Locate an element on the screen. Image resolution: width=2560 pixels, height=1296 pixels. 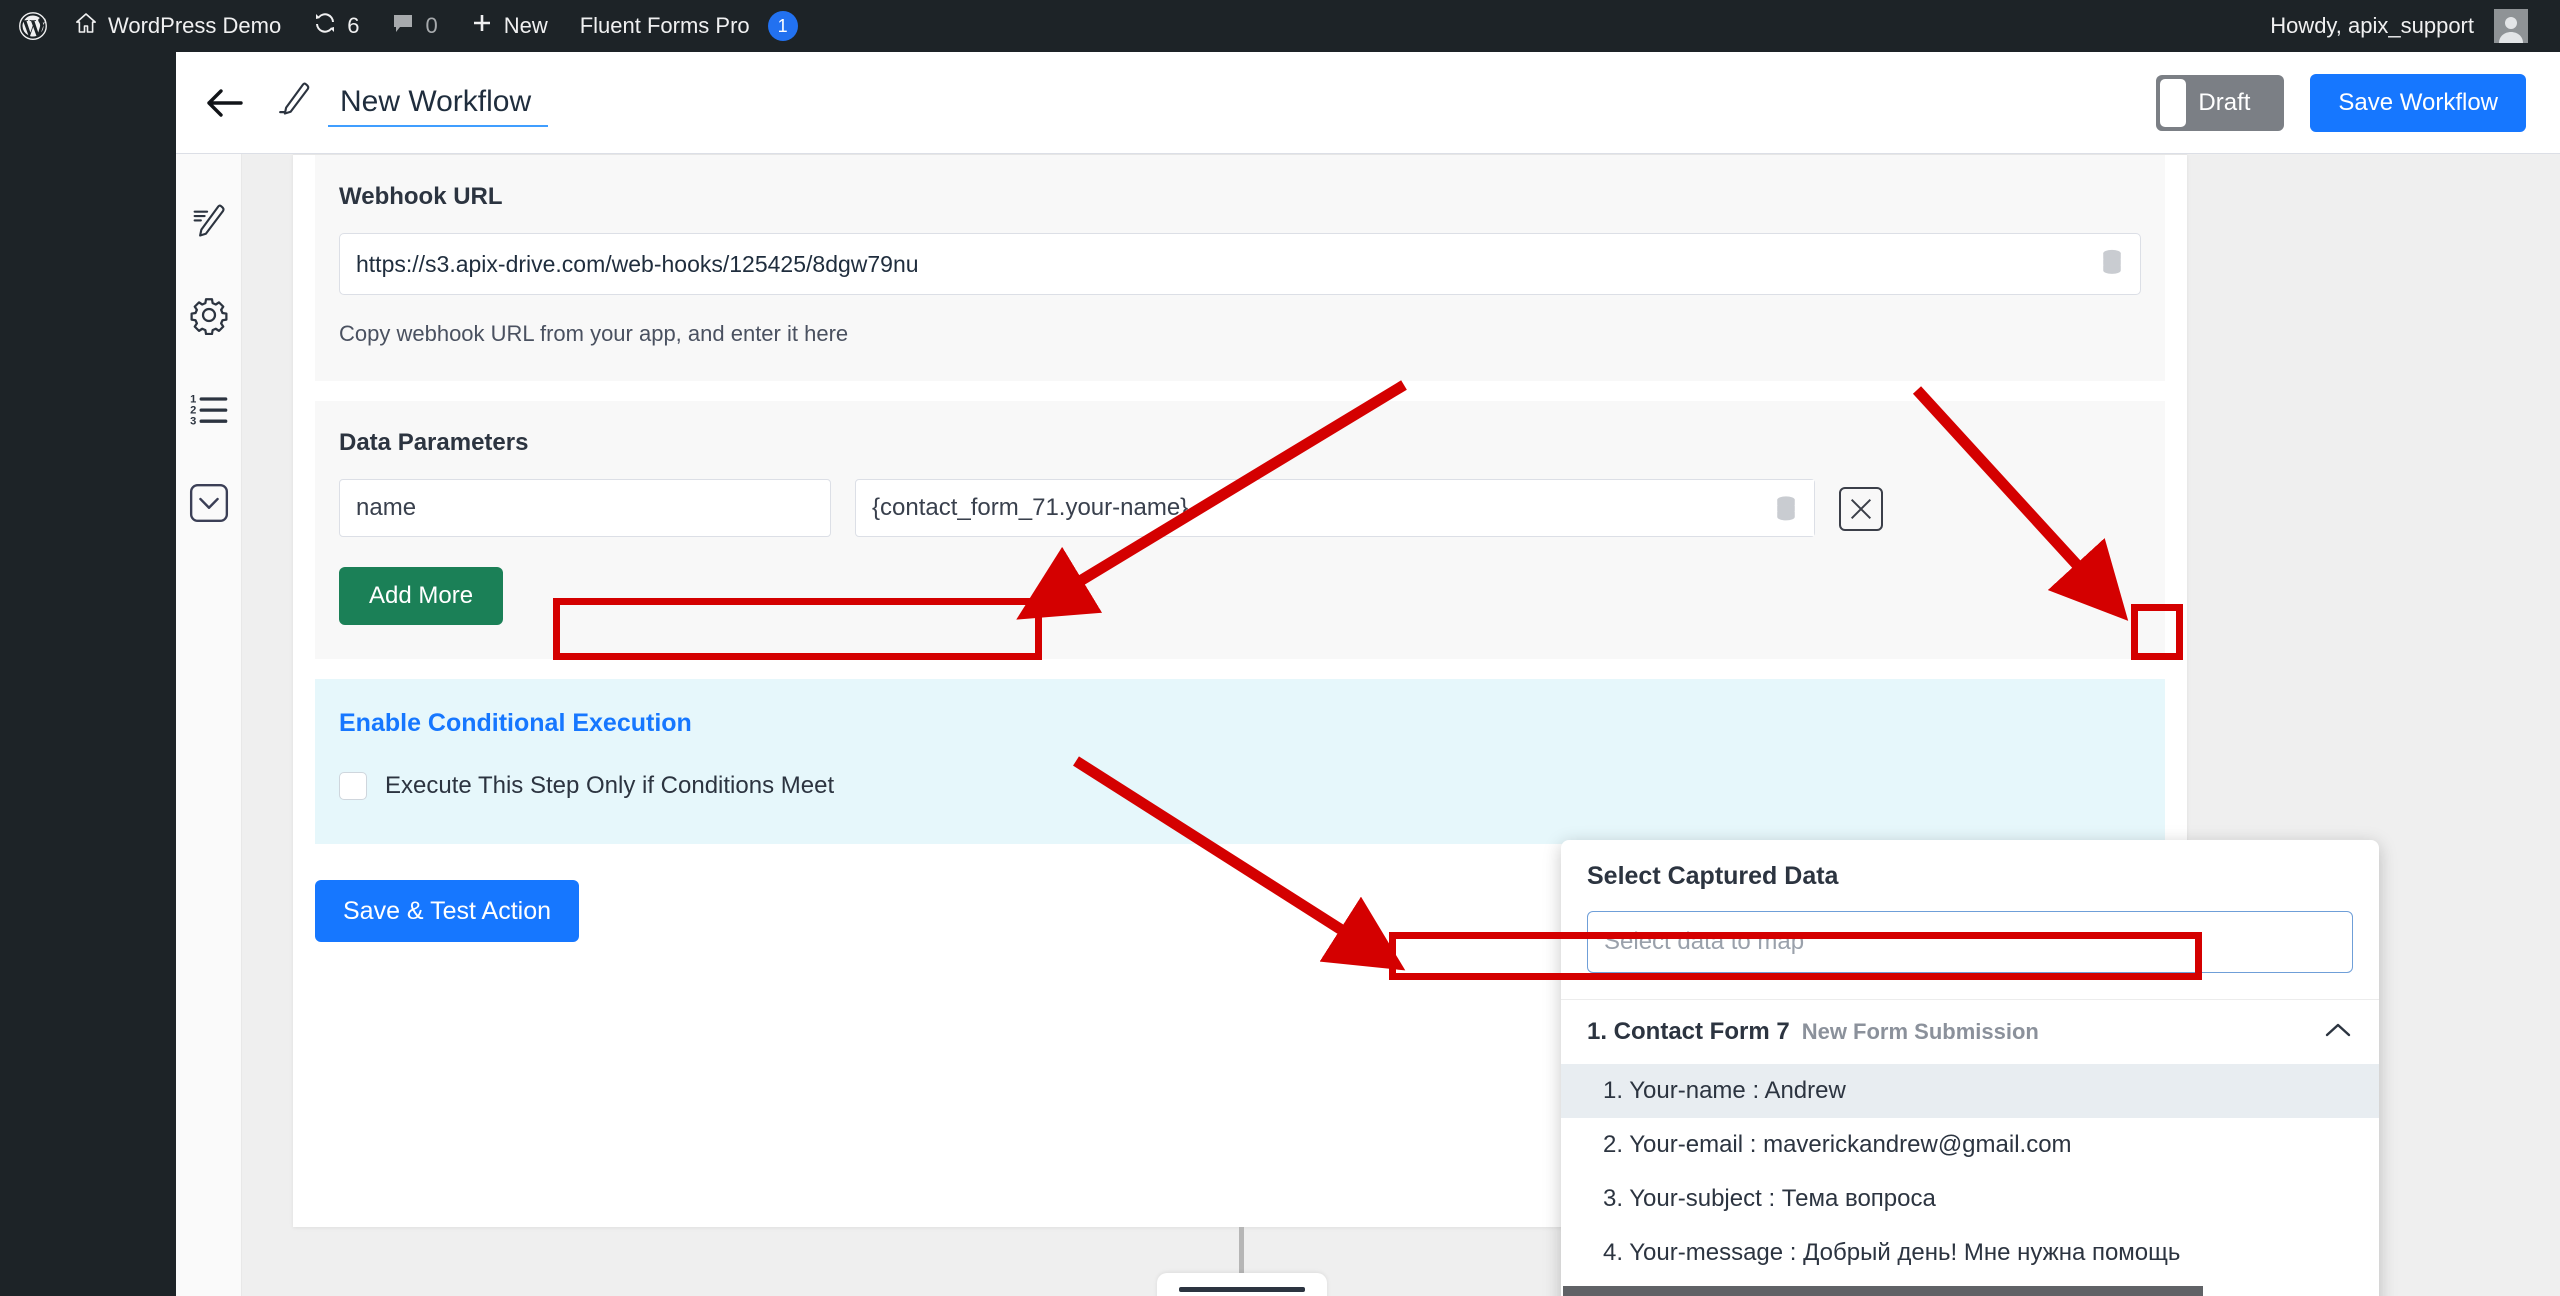
wordpress-logo-icon is located at coordinates (33, 26).